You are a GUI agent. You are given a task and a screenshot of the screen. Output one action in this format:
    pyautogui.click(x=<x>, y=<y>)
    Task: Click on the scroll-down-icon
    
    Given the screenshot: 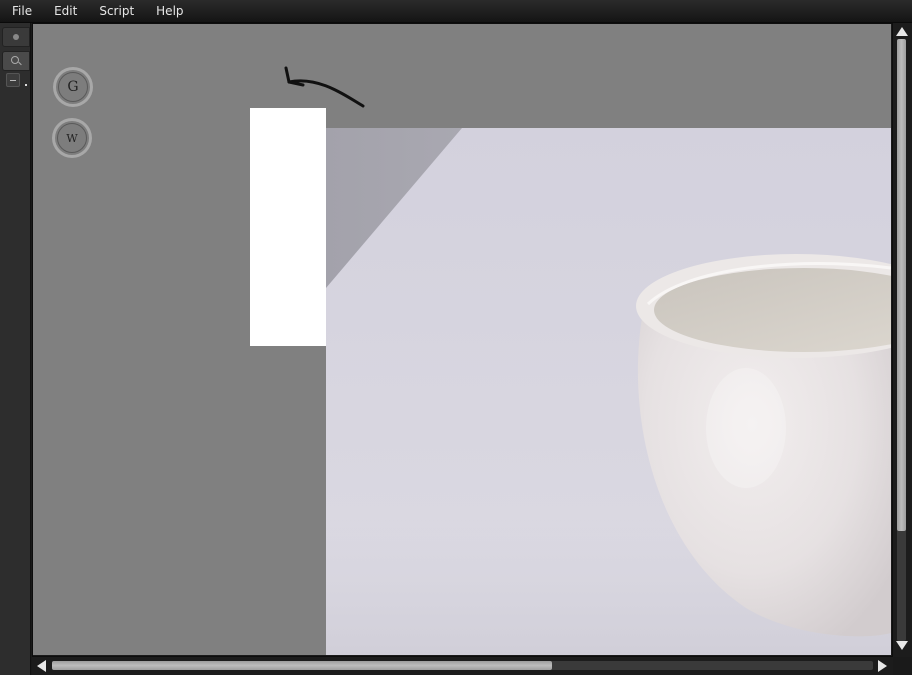 What is the action you would take?
    pyautogui.click(x=902, y=645)
    